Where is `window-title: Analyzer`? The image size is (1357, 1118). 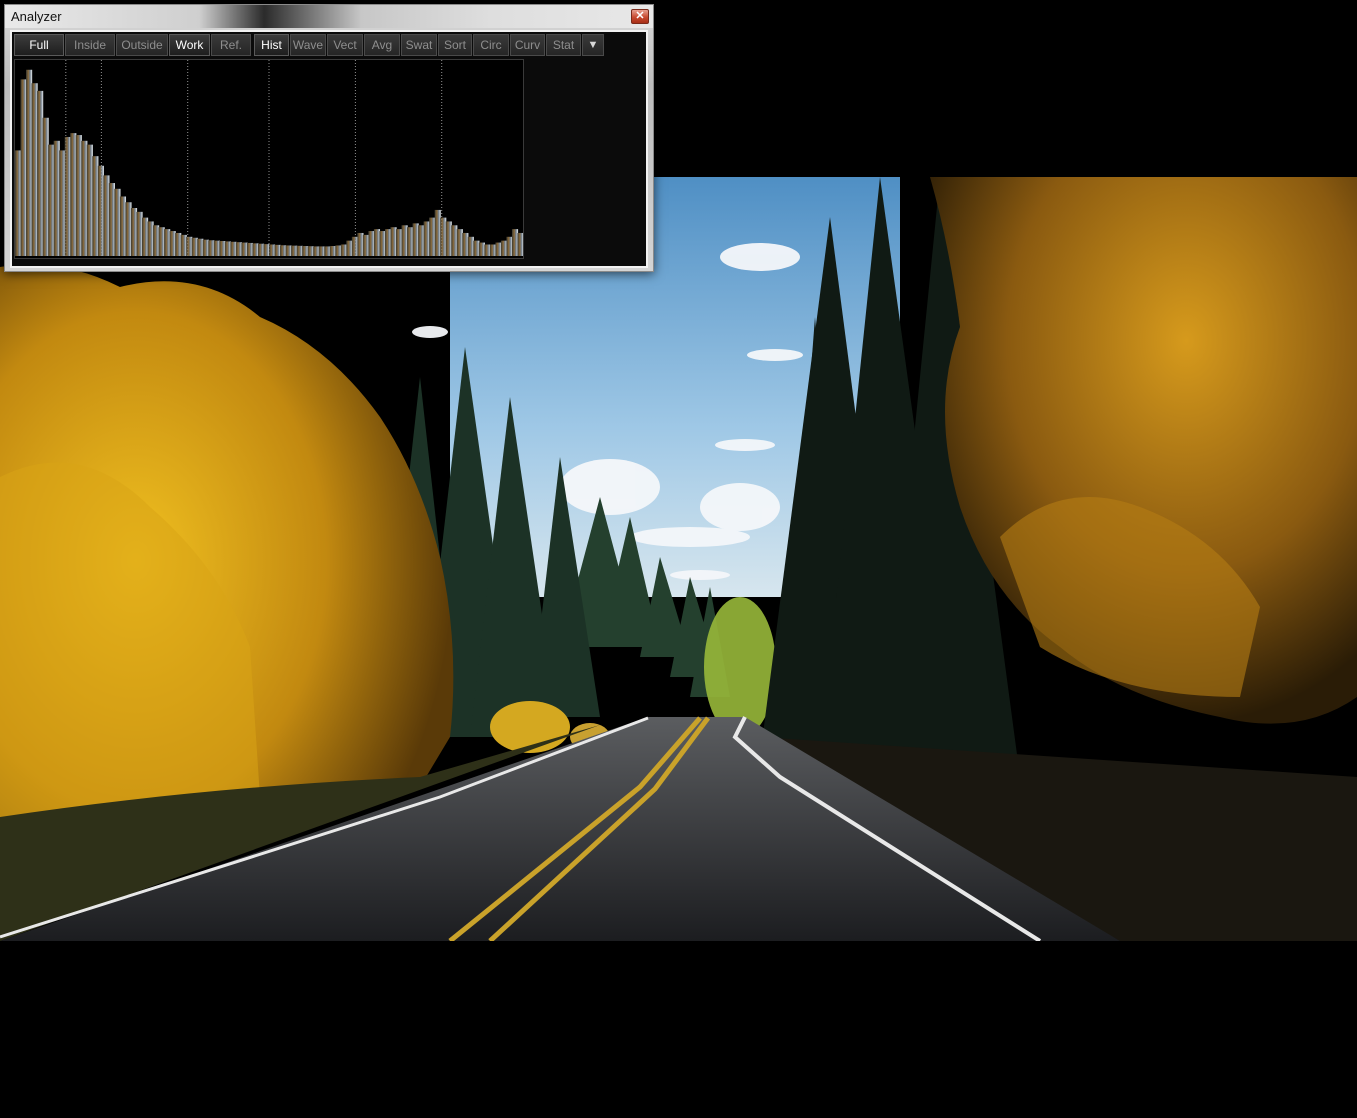 window-title: Analyzer is located at coordinates (36, 16).